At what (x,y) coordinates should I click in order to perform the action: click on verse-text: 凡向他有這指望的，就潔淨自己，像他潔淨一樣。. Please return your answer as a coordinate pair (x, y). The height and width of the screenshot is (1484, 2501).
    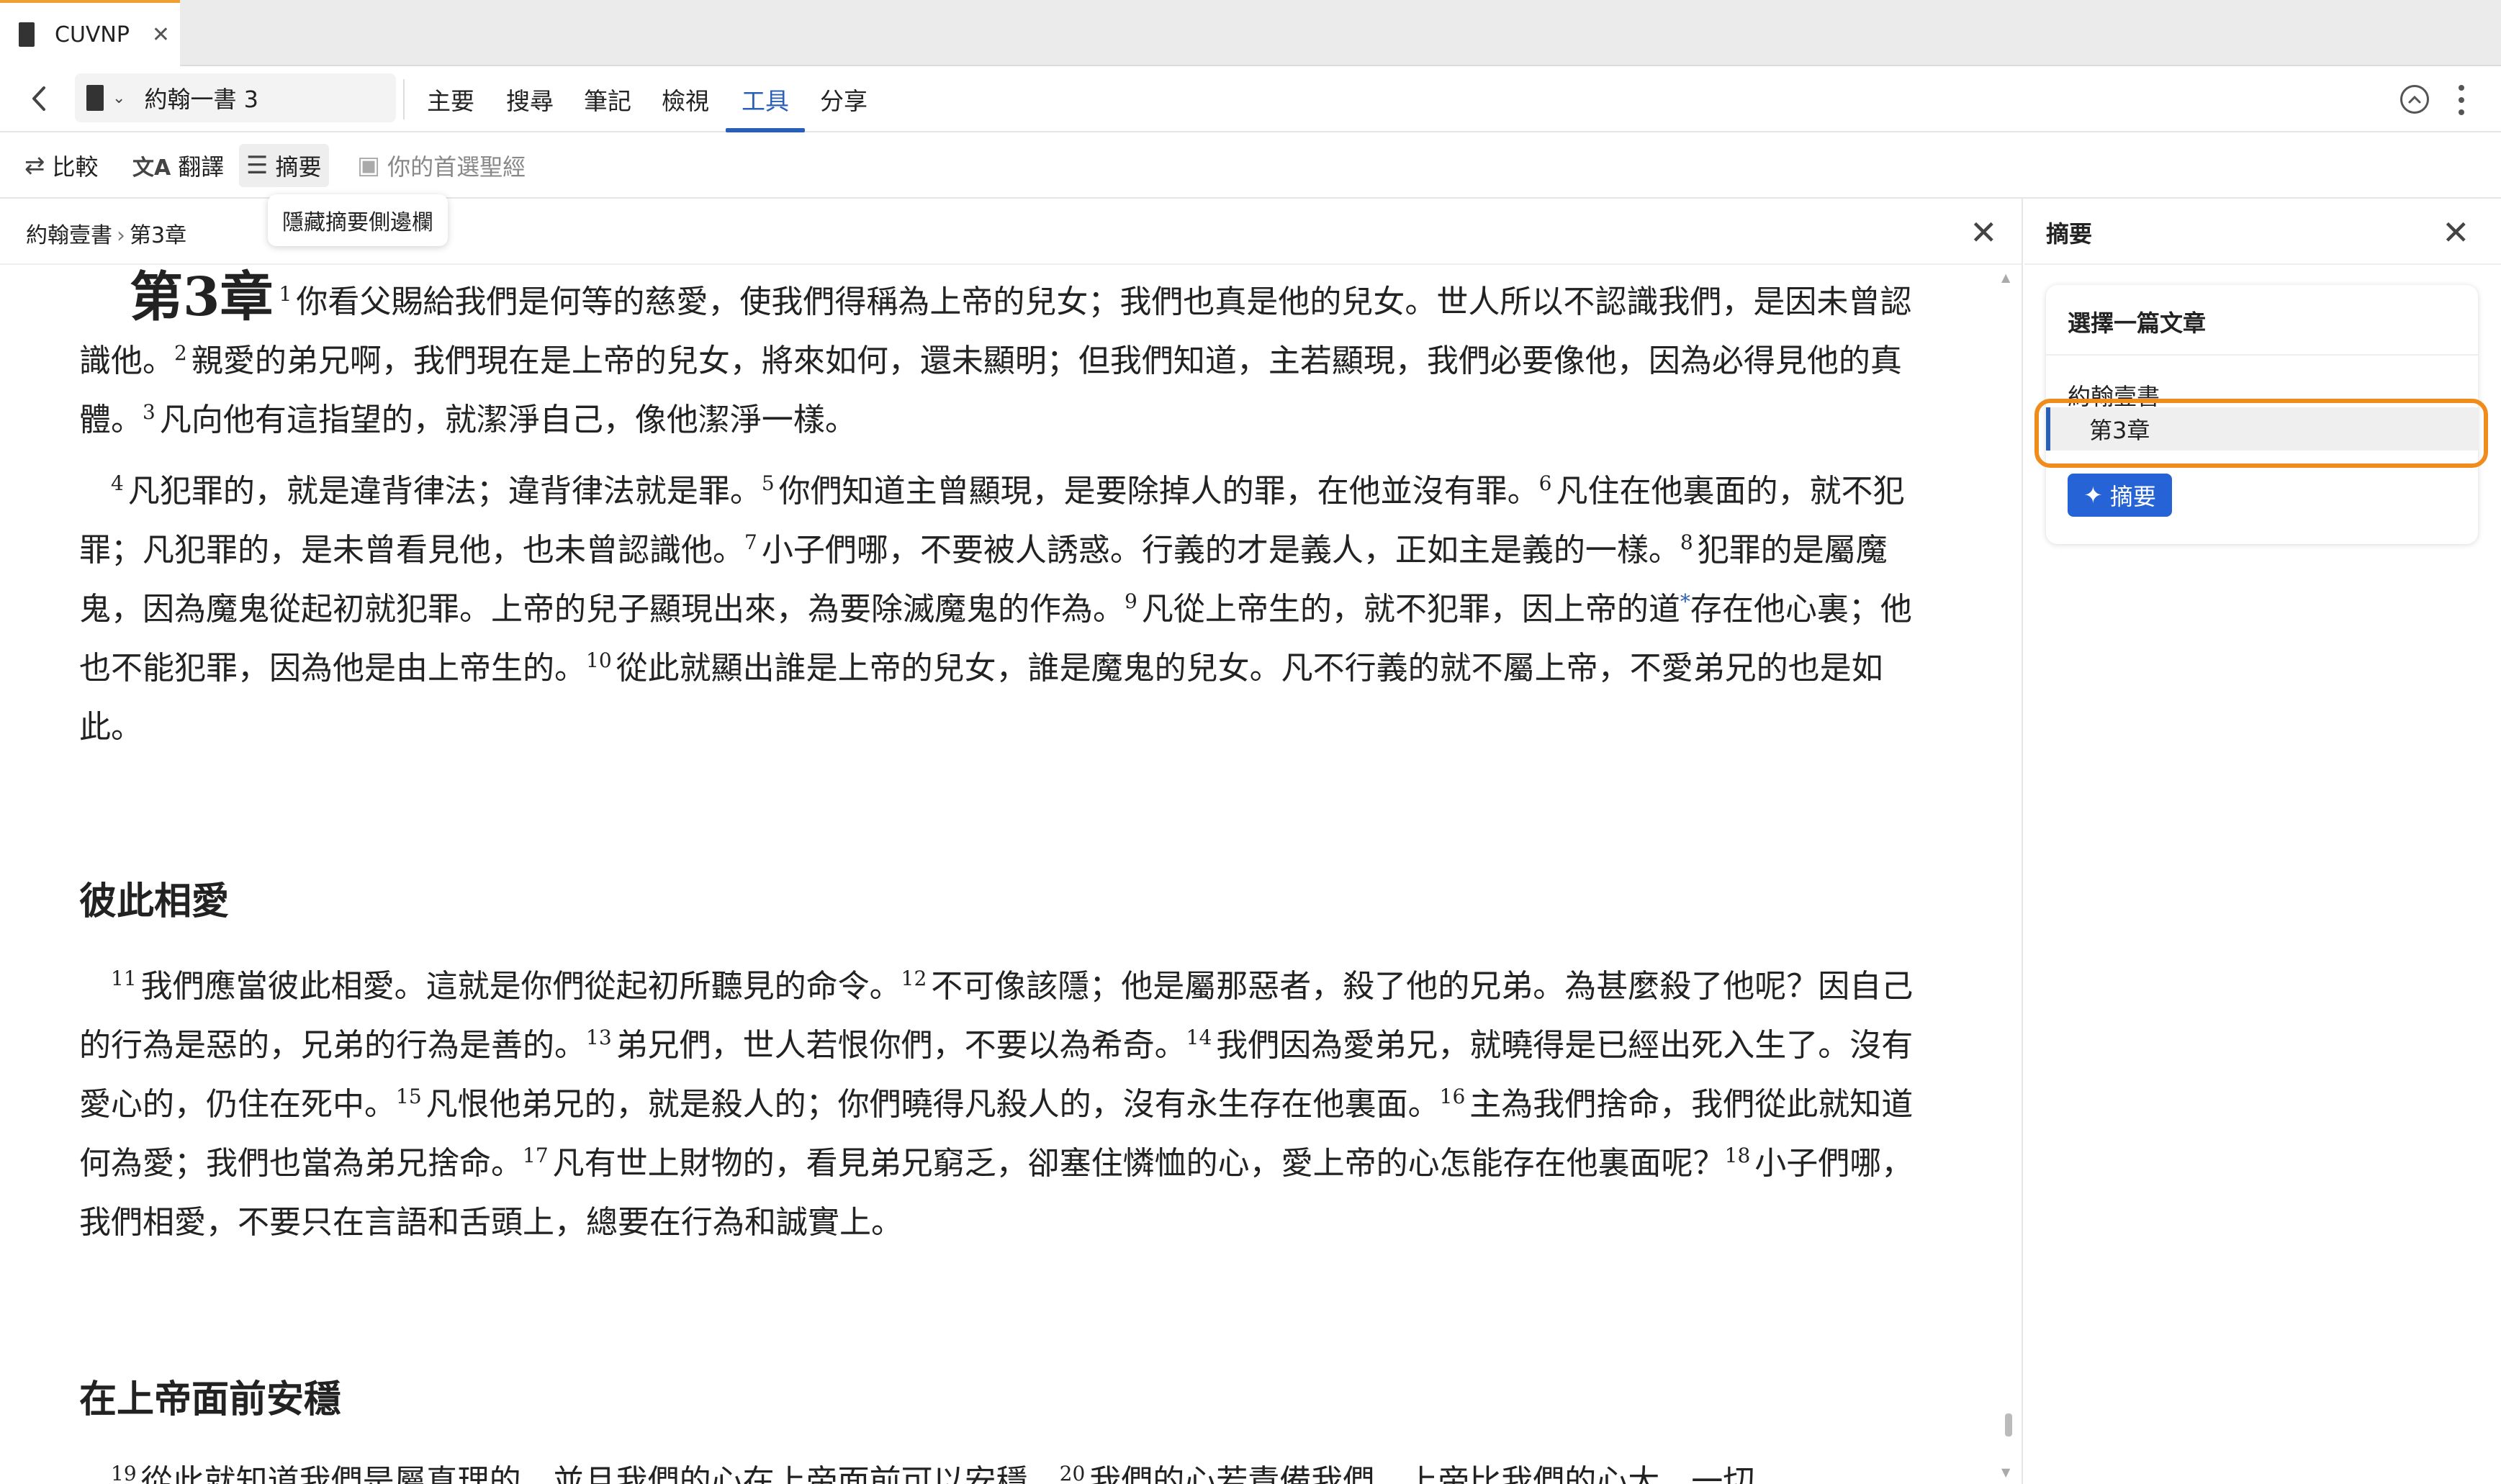
    Looking at the image, I should click on (508, 420).